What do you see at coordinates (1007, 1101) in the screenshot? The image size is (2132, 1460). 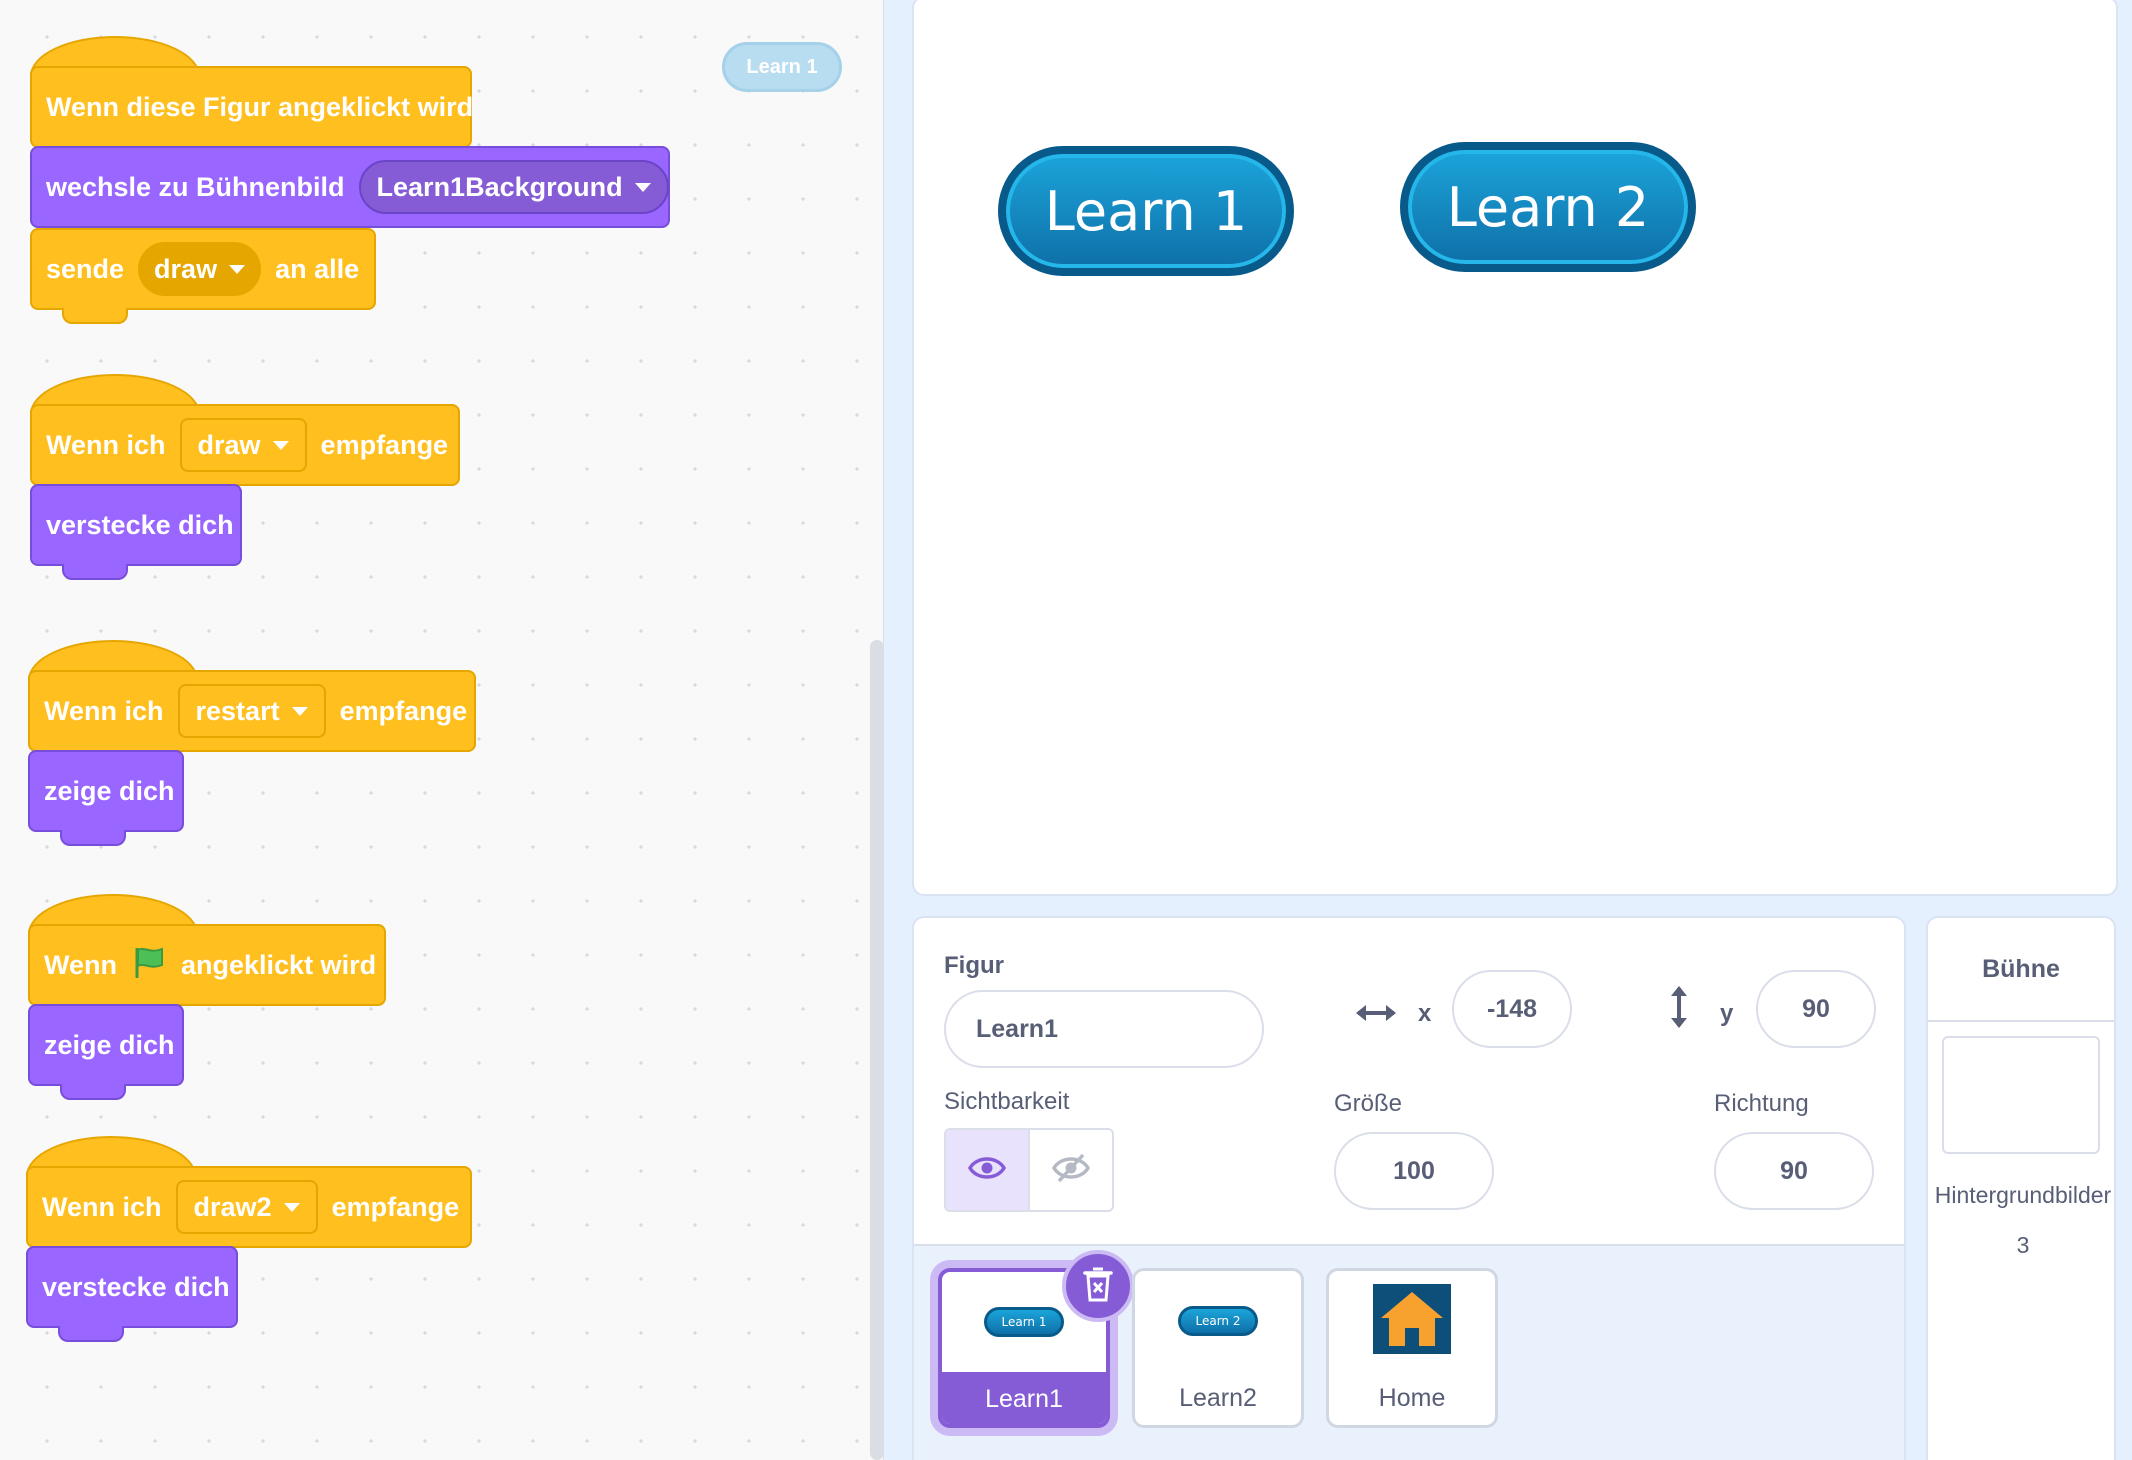 I see `visibility-label: Sichtbarkeit` at bounding box center [1007, 1101].